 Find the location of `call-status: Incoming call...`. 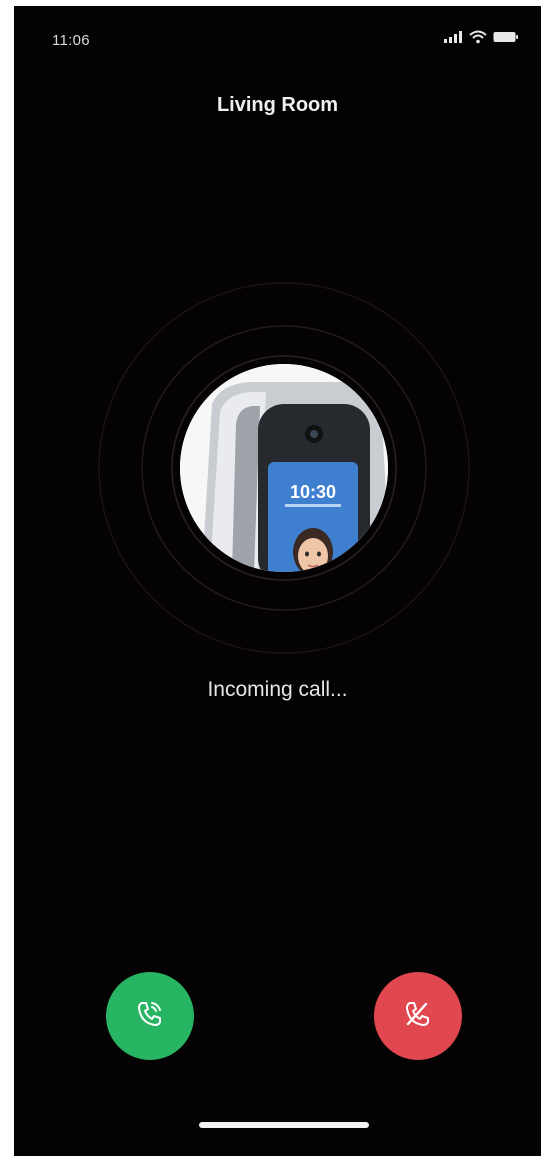

call-status: Incoming call... is located at coordinates (277, 689).